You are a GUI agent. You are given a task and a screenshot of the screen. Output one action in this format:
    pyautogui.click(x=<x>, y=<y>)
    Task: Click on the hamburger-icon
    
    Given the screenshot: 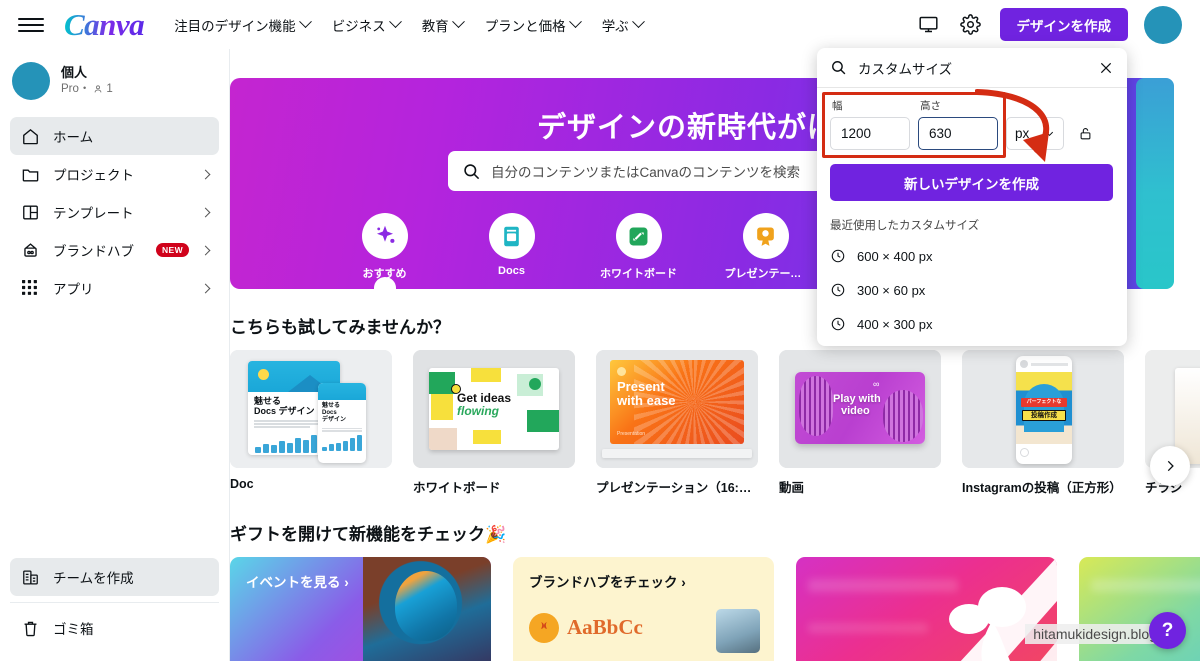 What is the action you would take?
    pyautogui.click(x=31, y=25)
    